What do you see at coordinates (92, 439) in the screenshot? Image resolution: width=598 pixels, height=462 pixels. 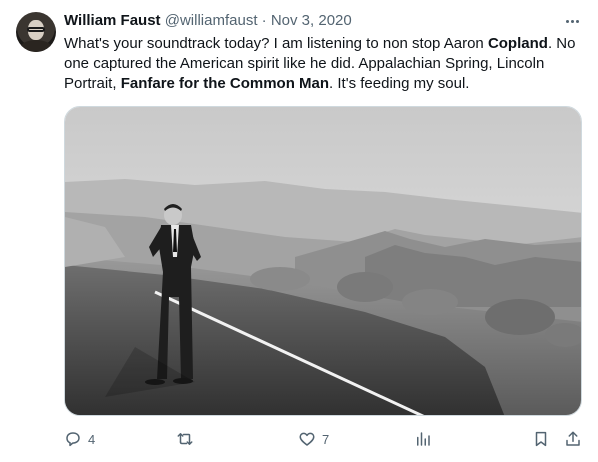 I see `reply-count: 4` at bounding box center [92, 439].